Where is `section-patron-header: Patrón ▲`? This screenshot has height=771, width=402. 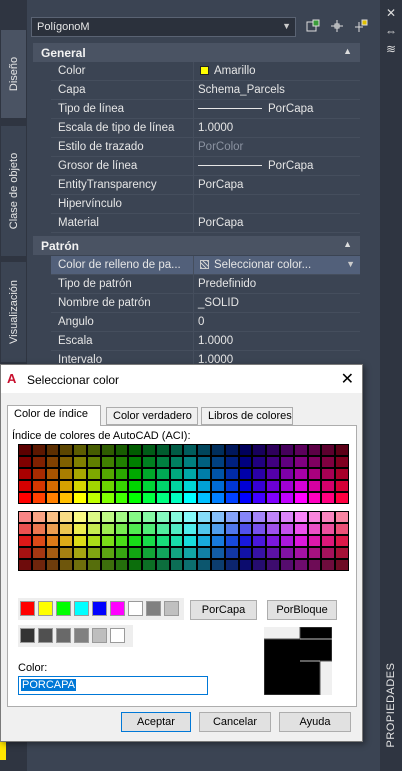
section-patron-header: Patrón ▲ is located at coordinates (196, 245).